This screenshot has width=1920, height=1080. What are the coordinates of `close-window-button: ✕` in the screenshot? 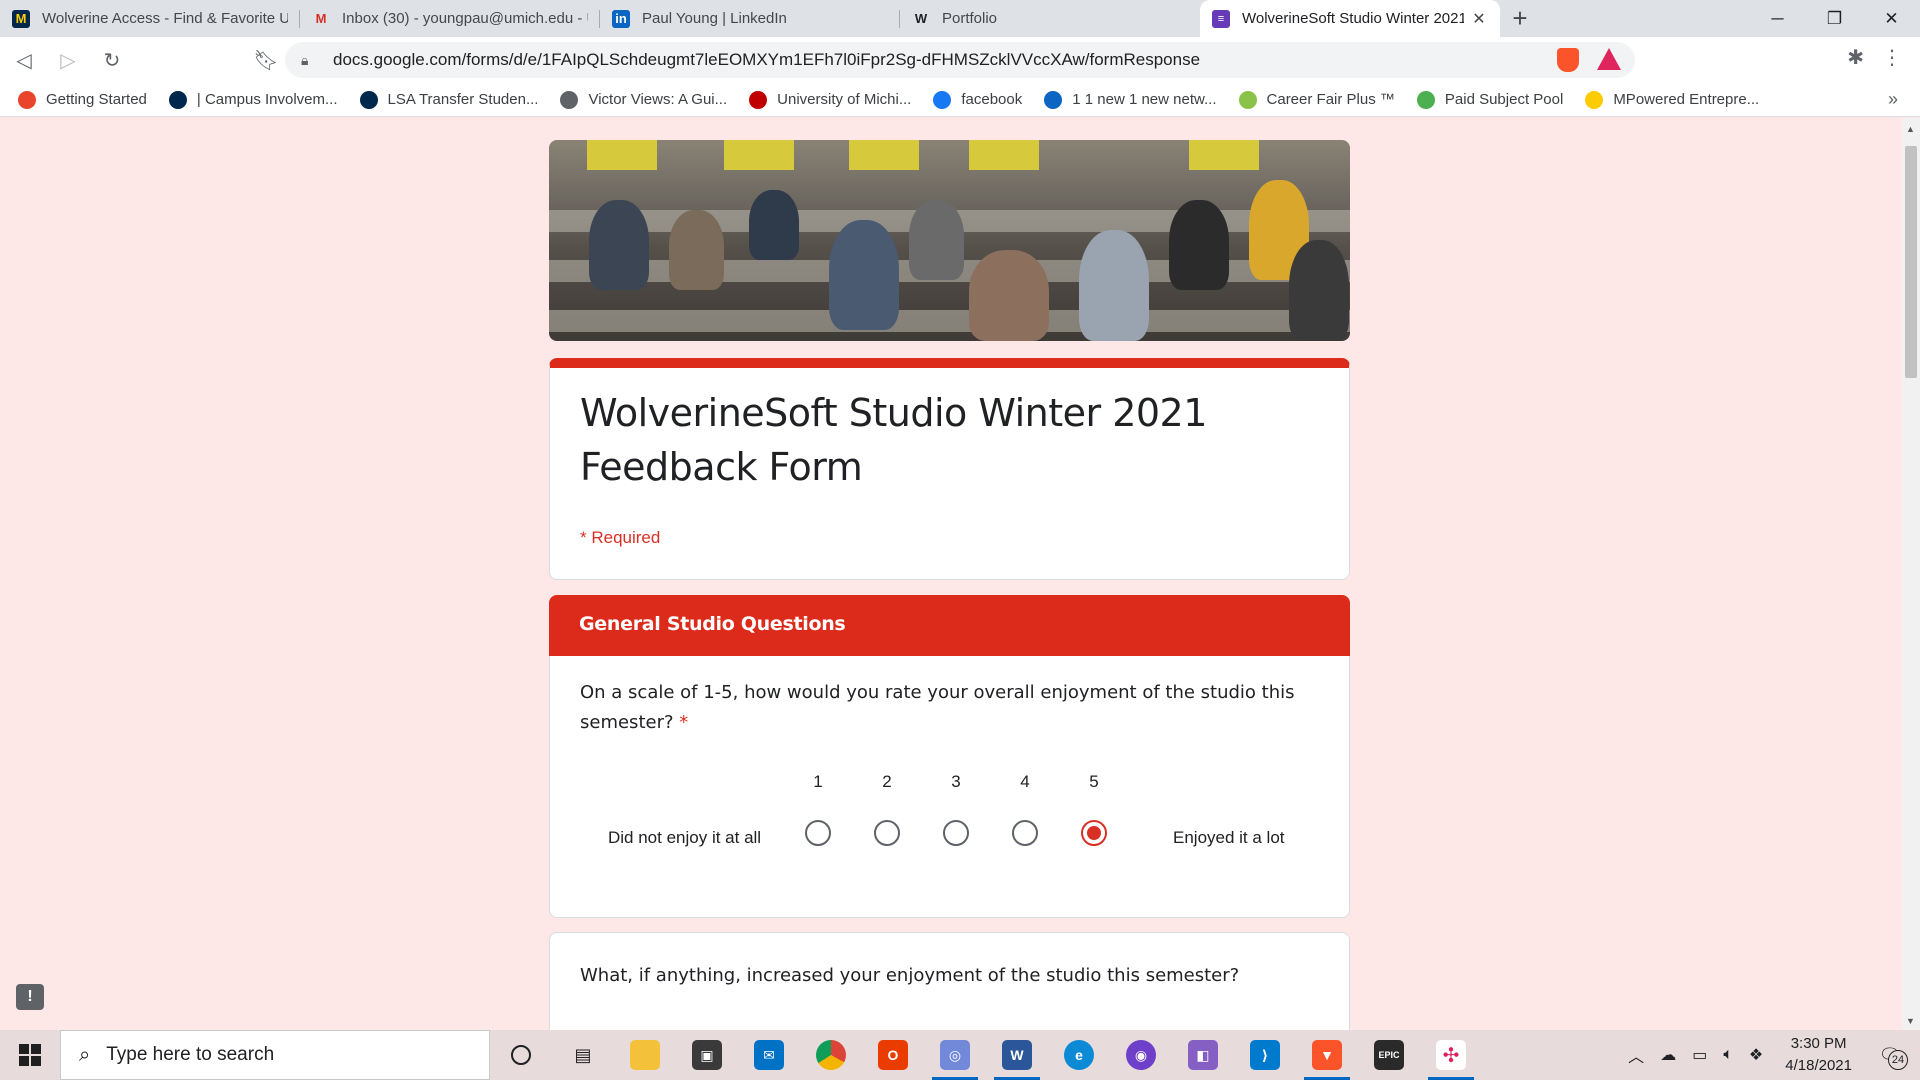 It's located at (1891, 18).